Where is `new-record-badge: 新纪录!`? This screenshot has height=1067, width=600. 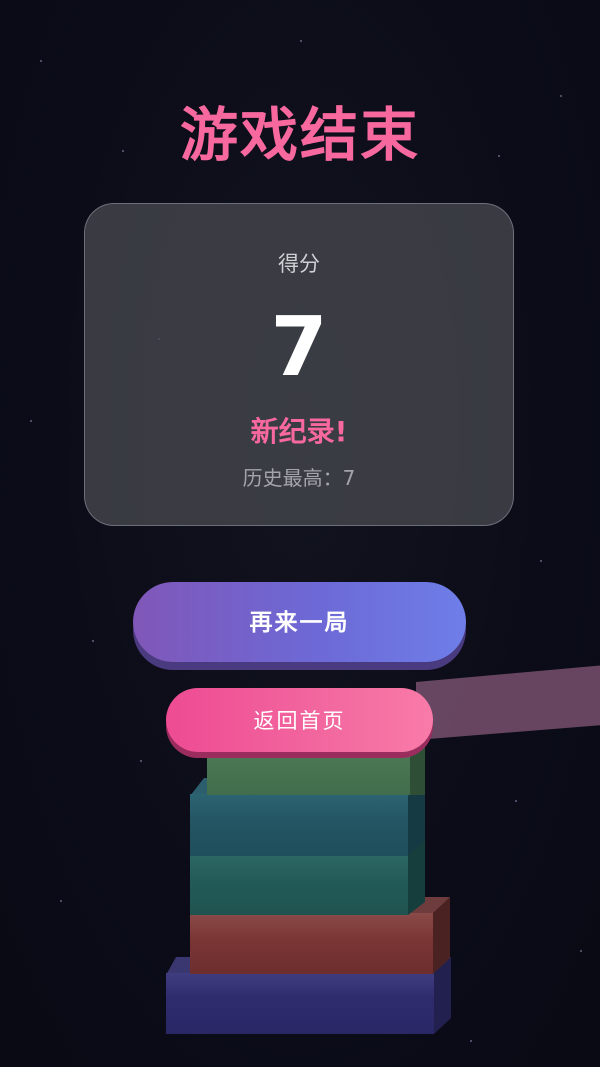 new-record-badge: 新纪录! is located at coordinates (299, 431).